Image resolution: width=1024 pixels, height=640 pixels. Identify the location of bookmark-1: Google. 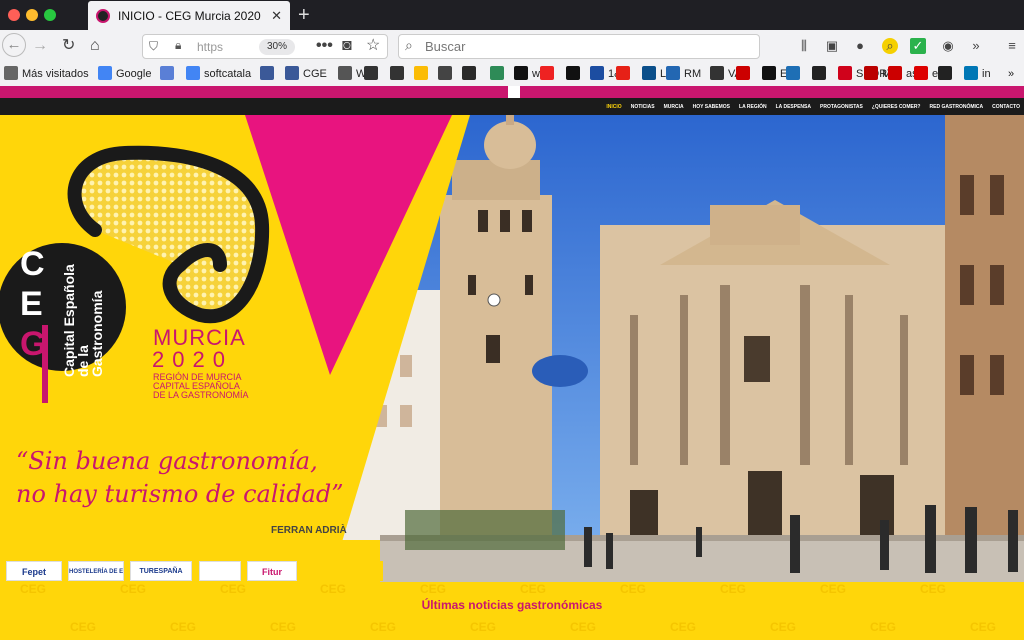
(124, 74).